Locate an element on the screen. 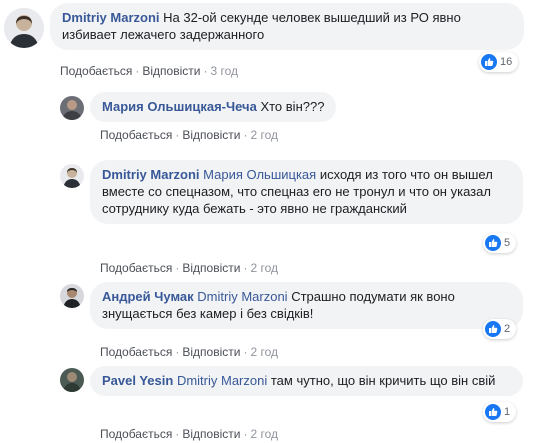  comment-text: там чутно, що він кричить що він свій is located at coordinates (383, 380).